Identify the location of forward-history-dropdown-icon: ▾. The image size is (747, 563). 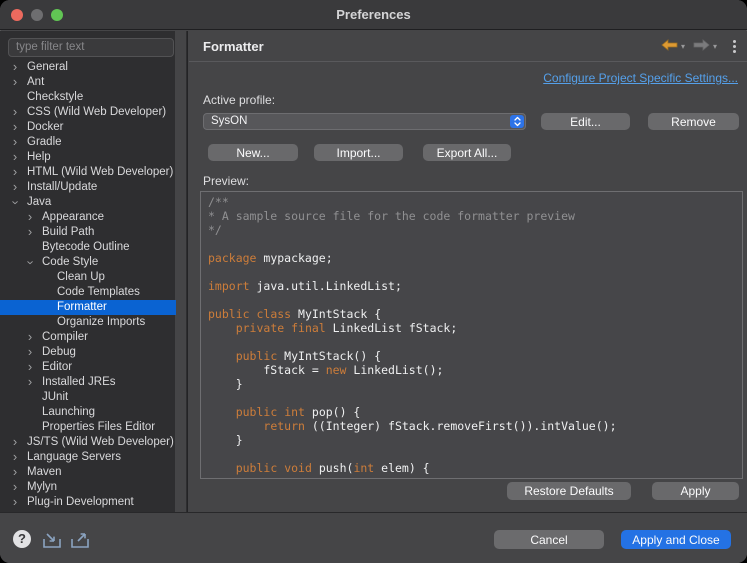
(715, 46).